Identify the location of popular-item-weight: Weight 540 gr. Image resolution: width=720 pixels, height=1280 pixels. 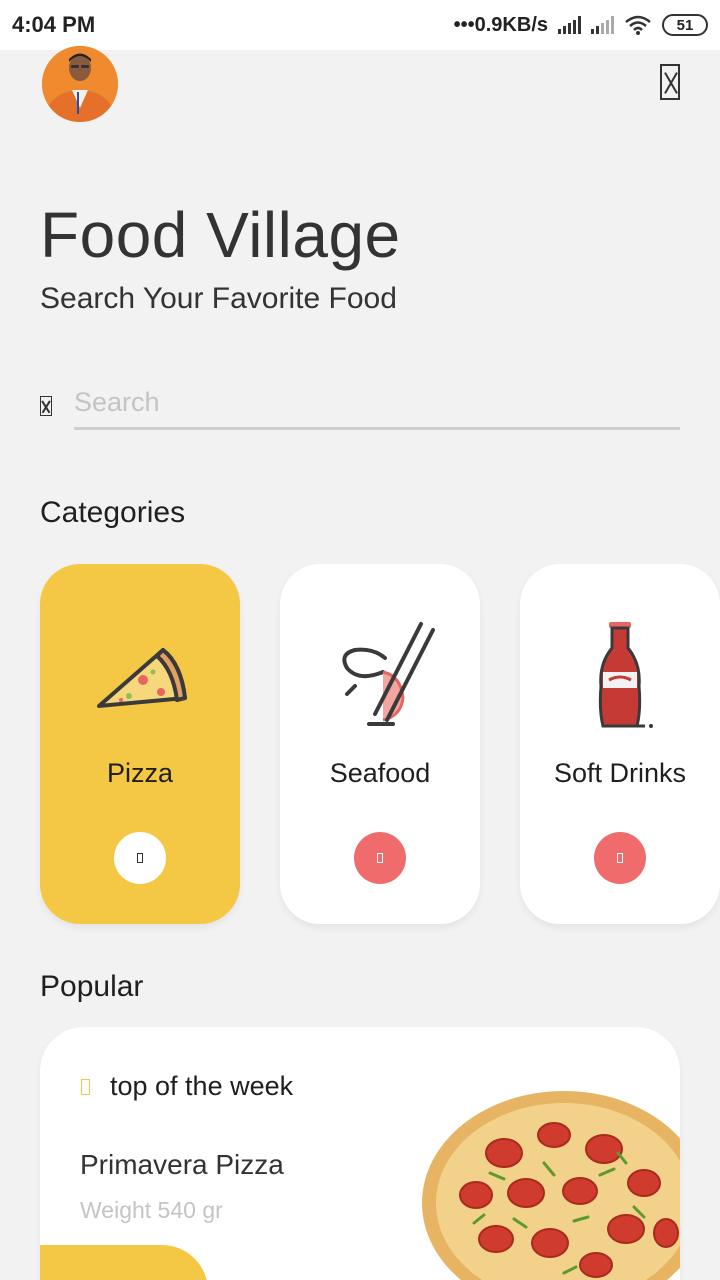
(151, 1210).